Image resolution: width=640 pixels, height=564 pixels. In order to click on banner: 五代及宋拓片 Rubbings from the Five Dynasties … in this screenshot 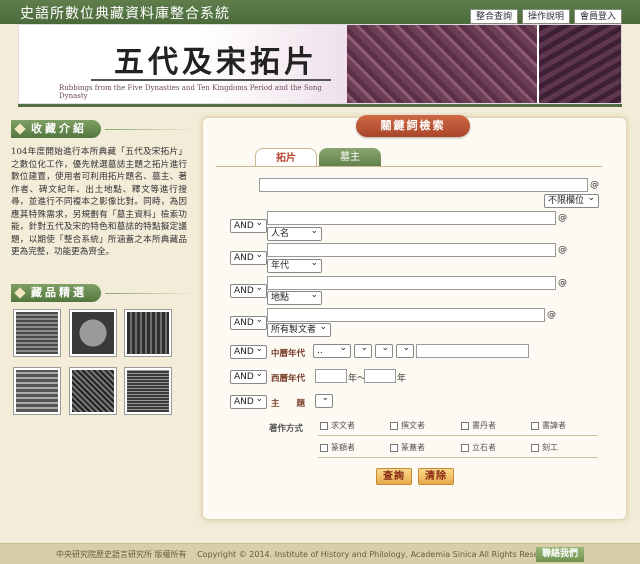, I will do `click(320, 64)`.